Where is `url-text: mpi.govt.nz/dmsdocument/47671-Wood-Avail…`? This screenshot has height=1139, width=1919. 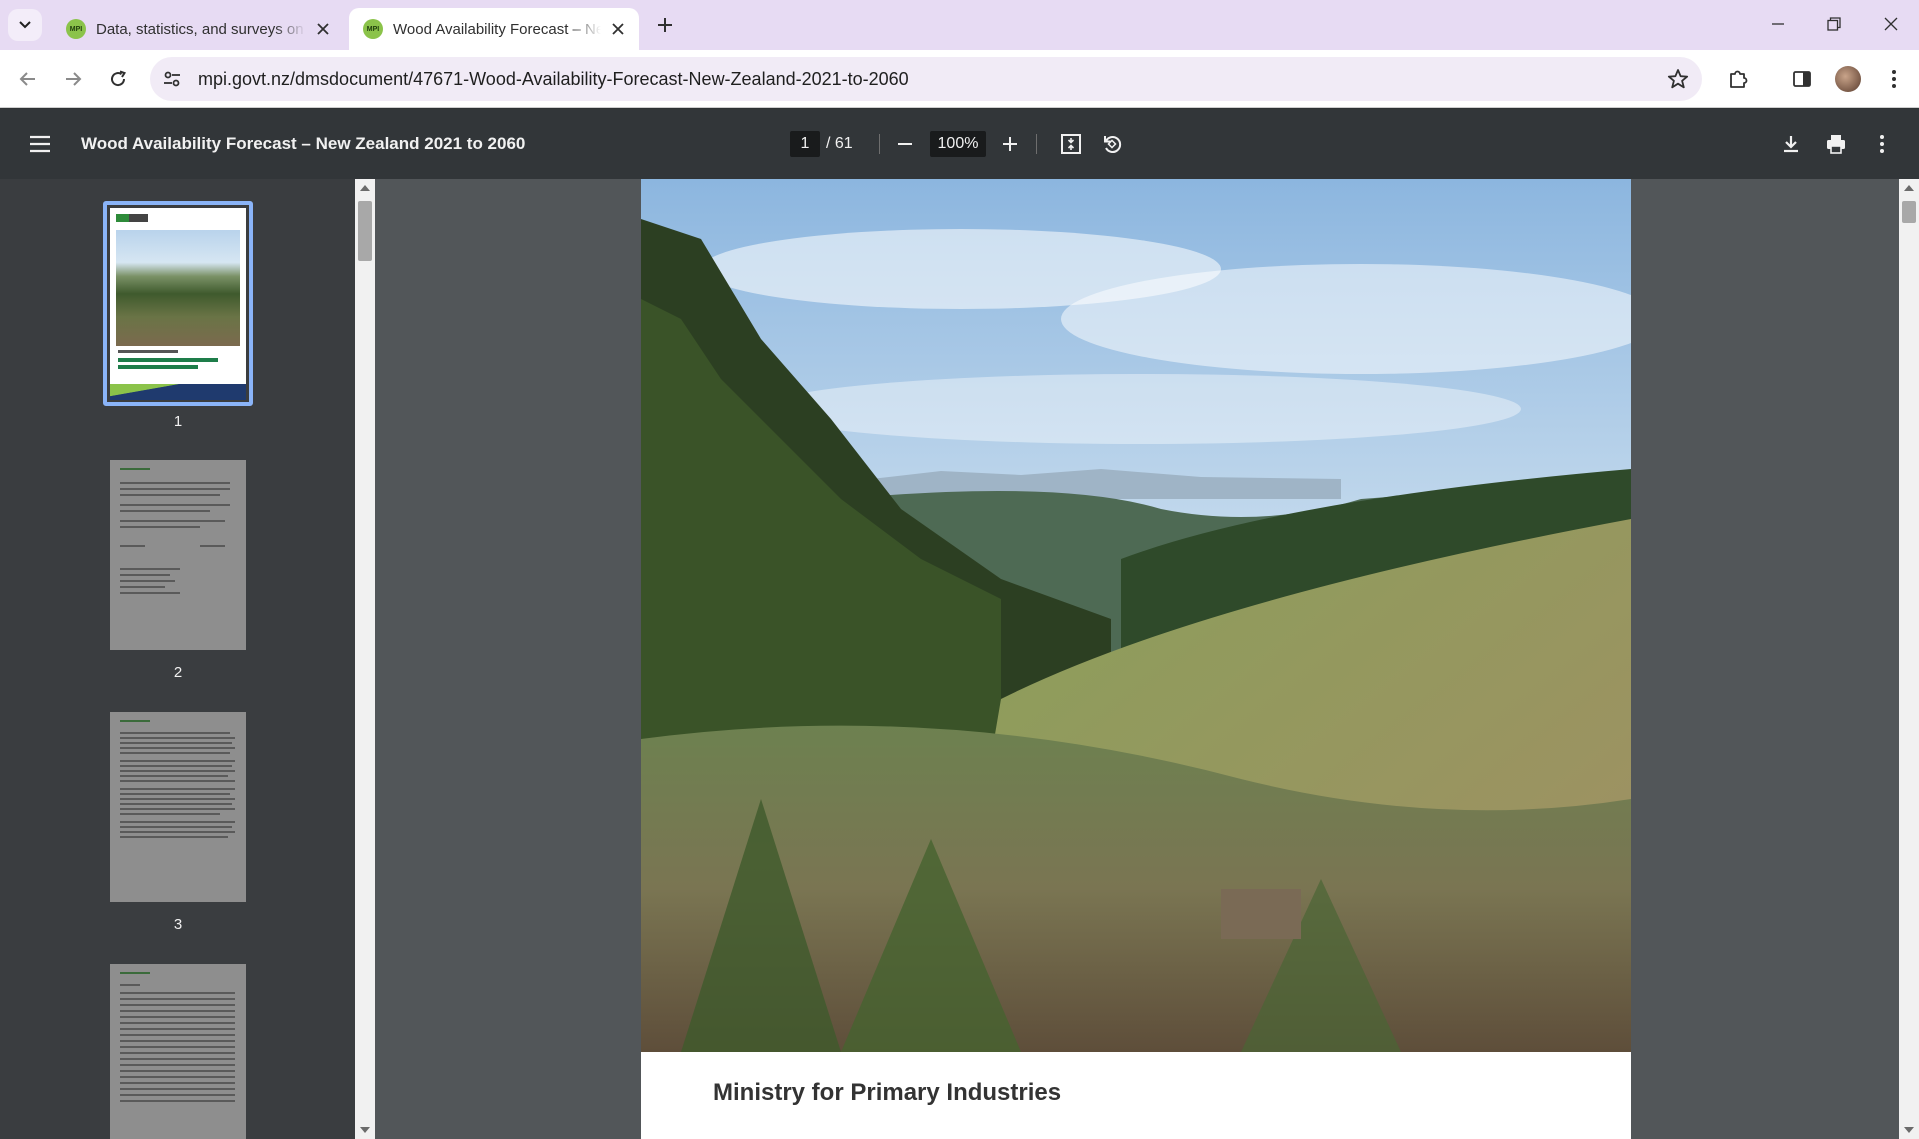 url-text: mpi.govt.nz/dmsdocument/47671-Wood-Avail… is located at coordinates (553, 79).